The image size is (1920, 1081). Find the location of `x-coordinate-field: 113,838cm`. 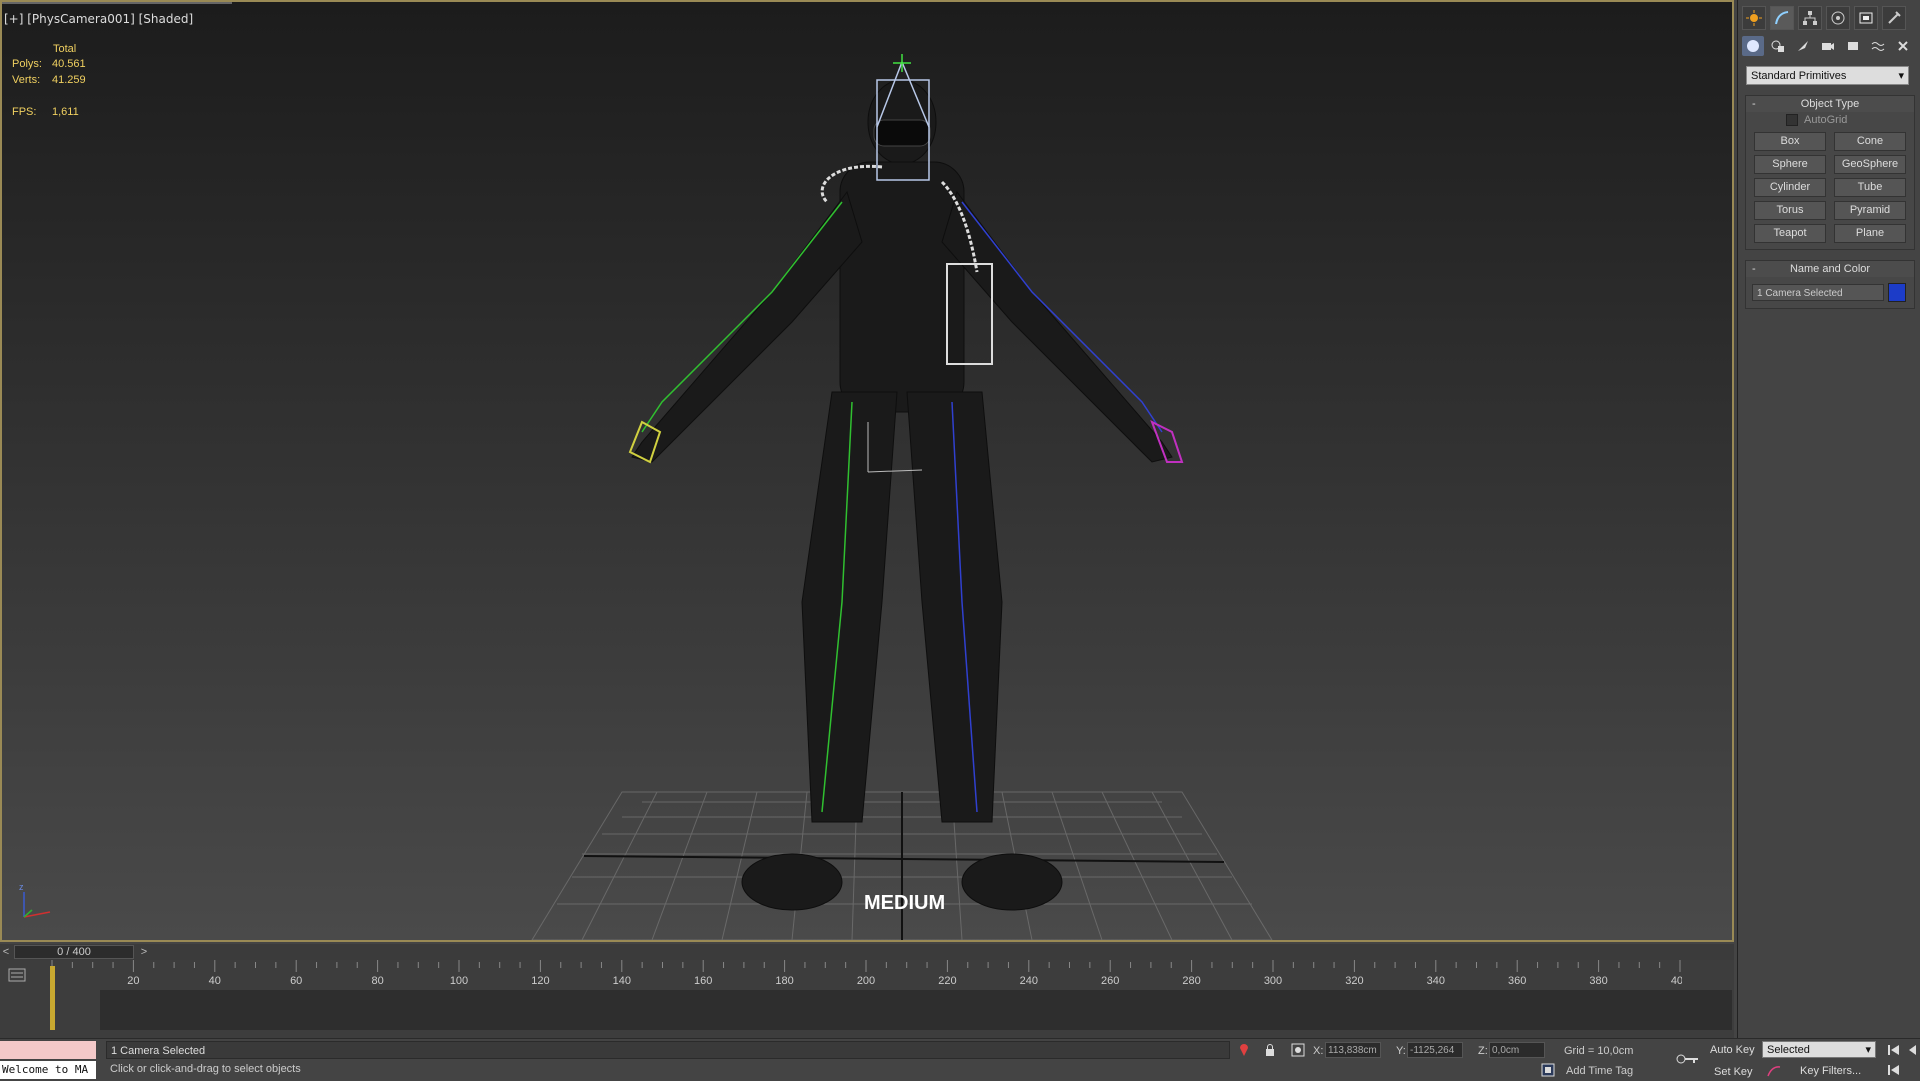

x-coordinate-field: 113,838cm is located at coordinates (1353, 1050).